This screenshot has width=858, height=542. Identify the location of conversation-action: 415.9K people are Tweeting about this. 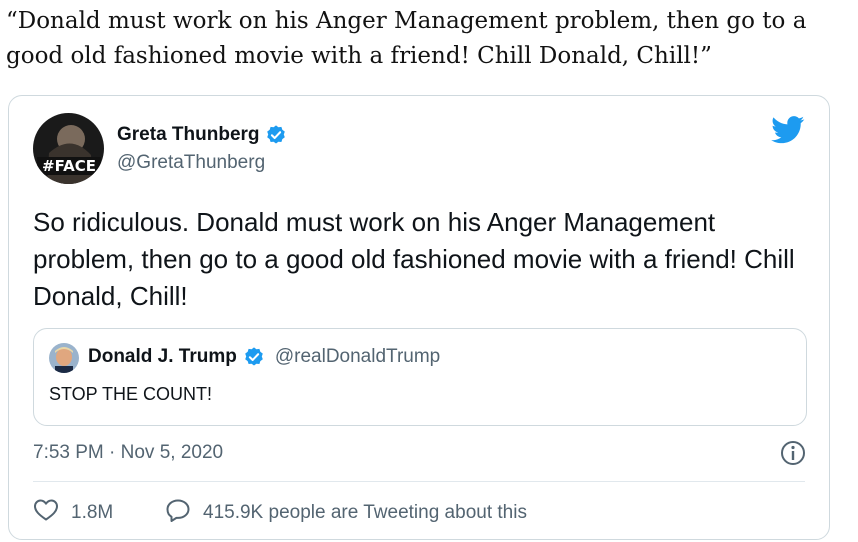
(346, 513).